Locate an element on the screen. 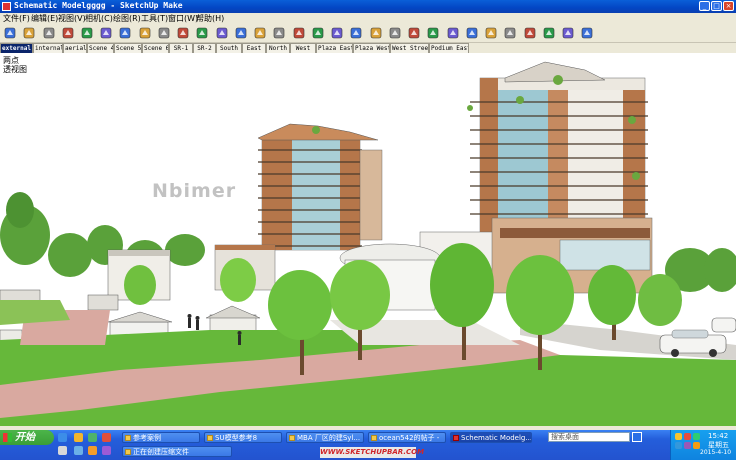 The width and height of the screenshot is (736, 460). scene-tab-plaza-east: Plaza East is located at coordinates (334, 48).